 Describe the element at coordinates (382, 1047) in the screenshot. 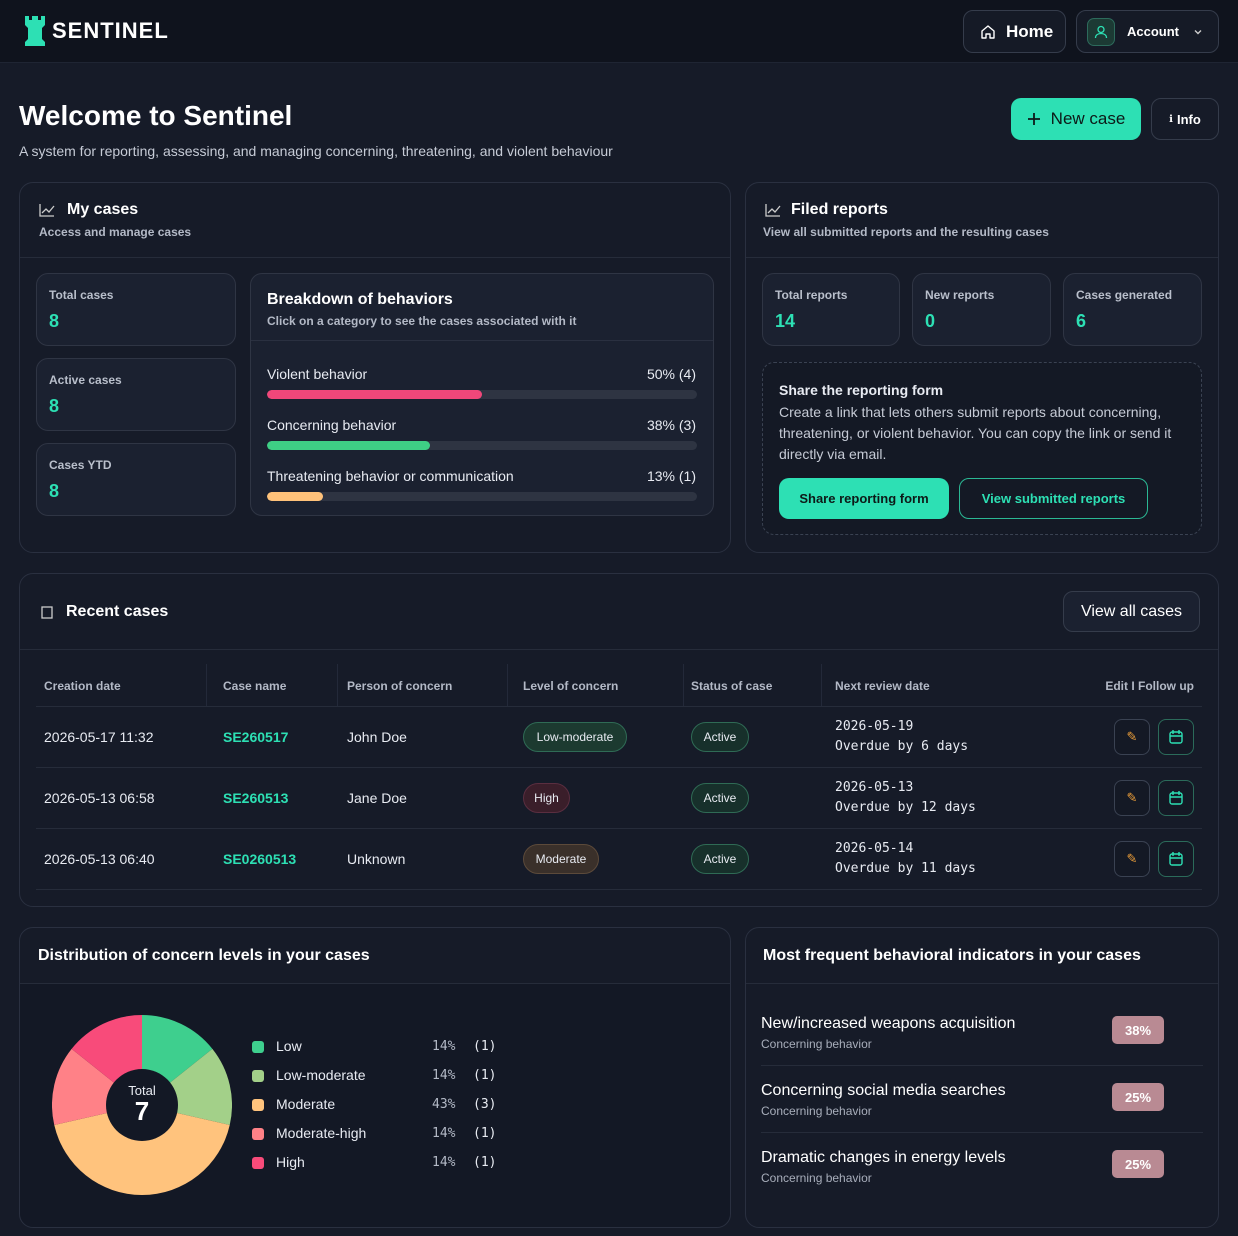

I see `legend-item: Low 14% (1)` at that location.